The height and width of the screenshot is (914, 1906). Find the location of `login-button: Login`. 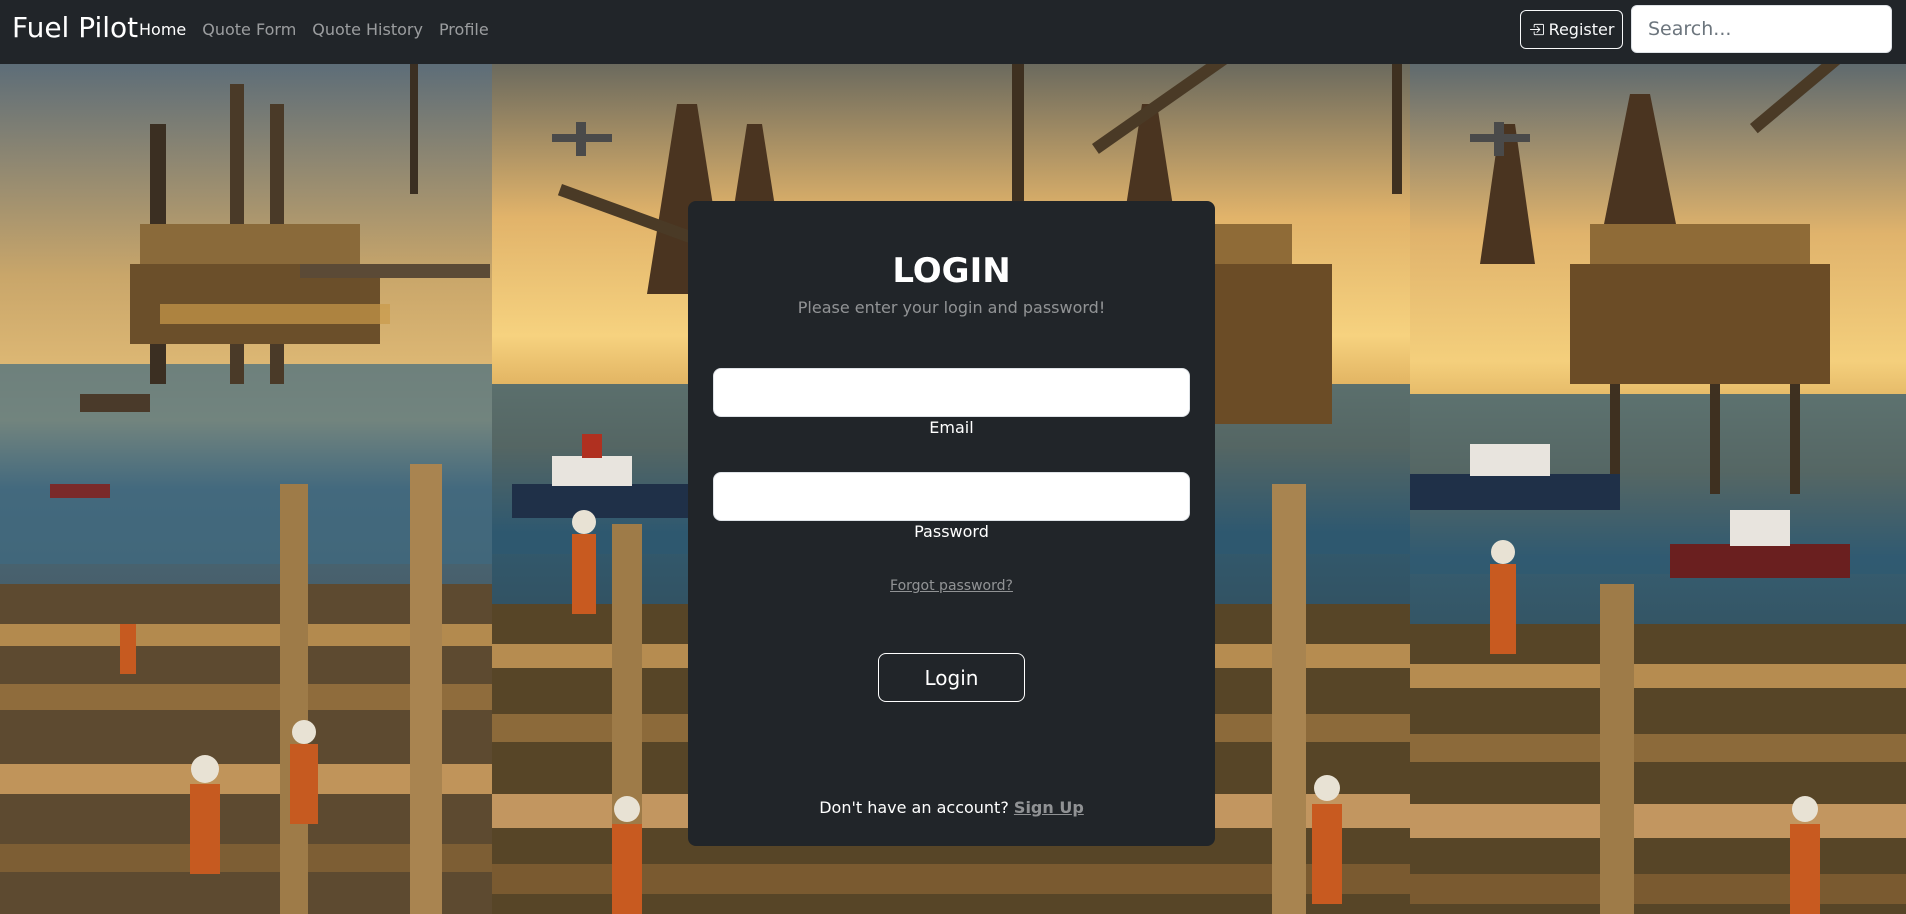

login-button: Login is located at coordinates (951, 677).